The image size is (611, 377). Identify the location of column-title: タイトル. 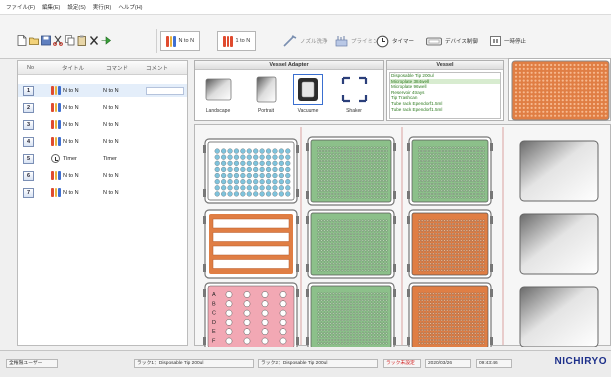
(73, 68).